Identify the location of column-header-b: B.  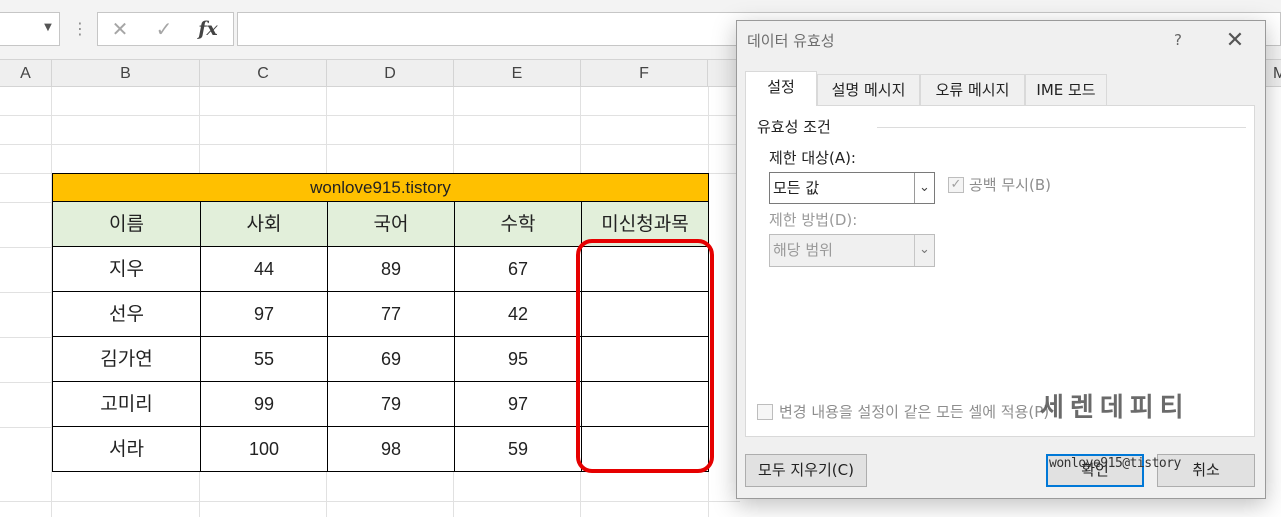
(126, 73).